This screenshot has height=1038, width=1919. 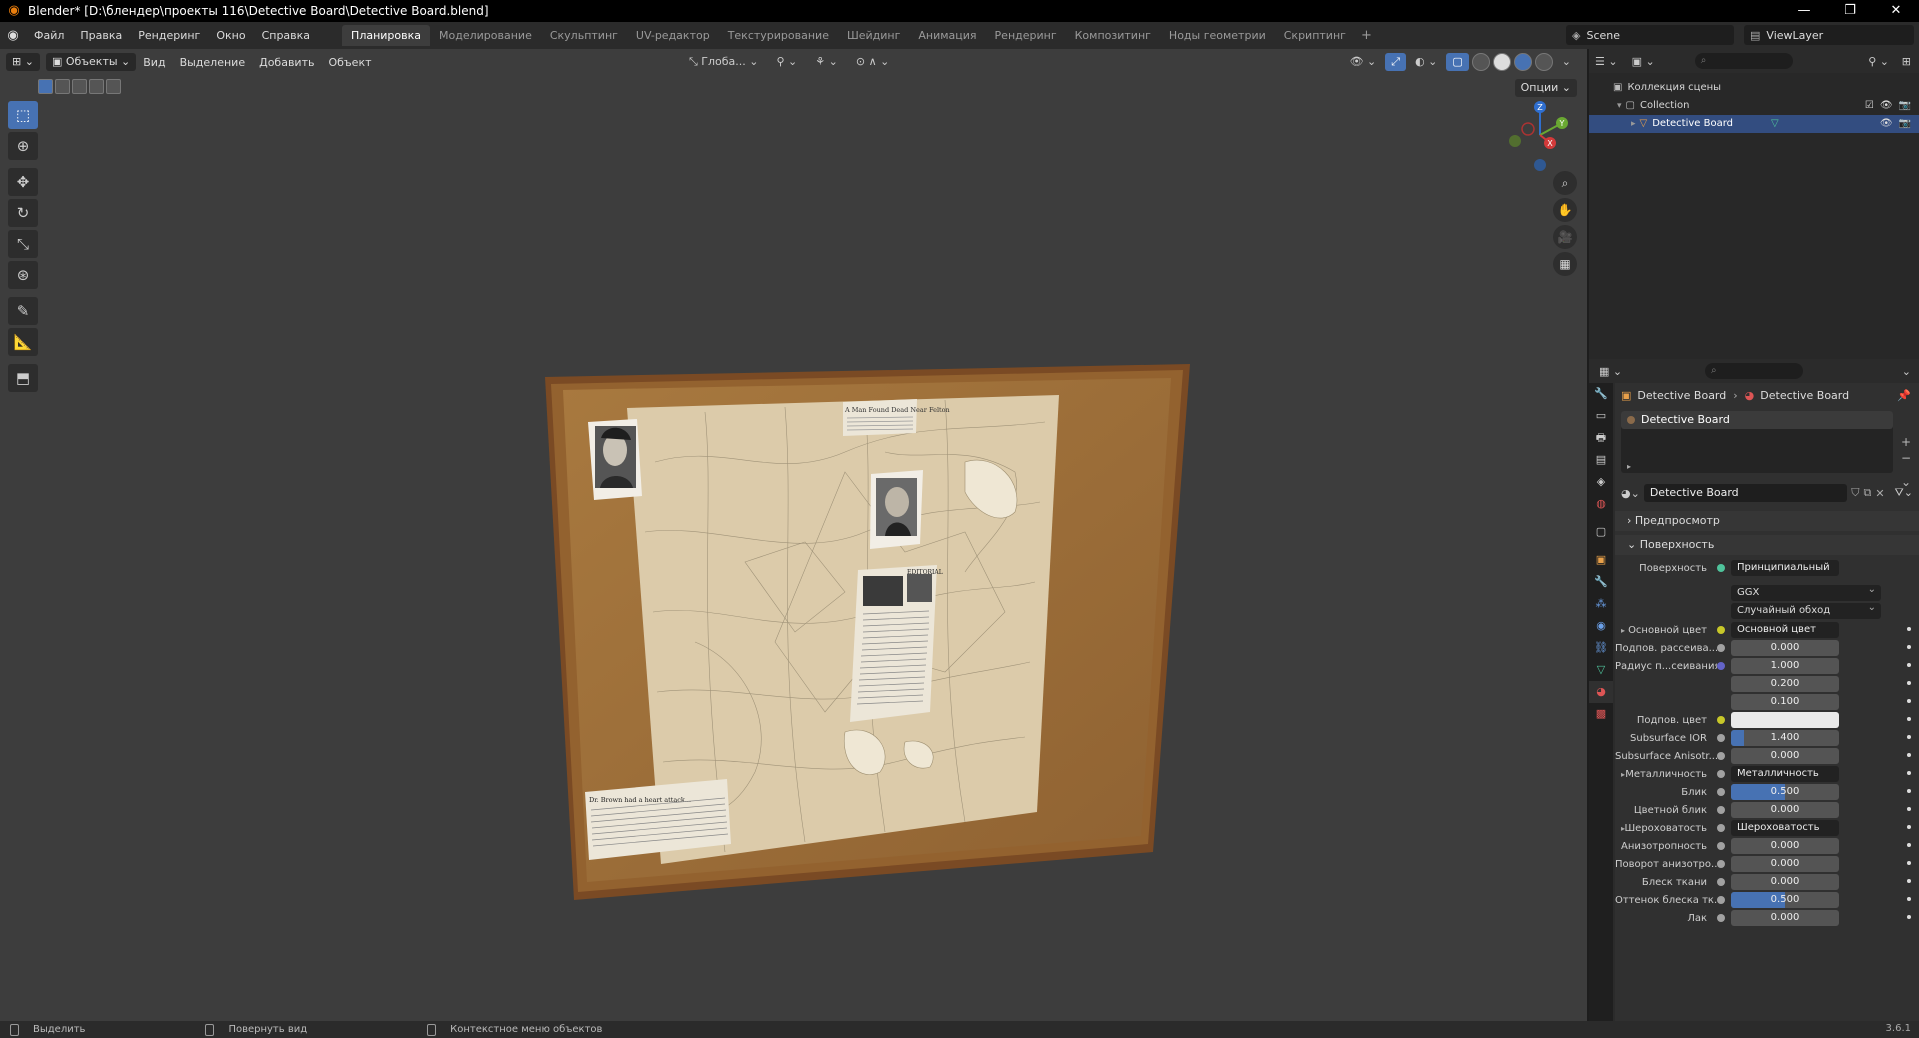 What do you see at coordinates (1315, 35) in the screenshot?
I see `tab-scripting: Скриптинг` at bounding box center [1315, 35].